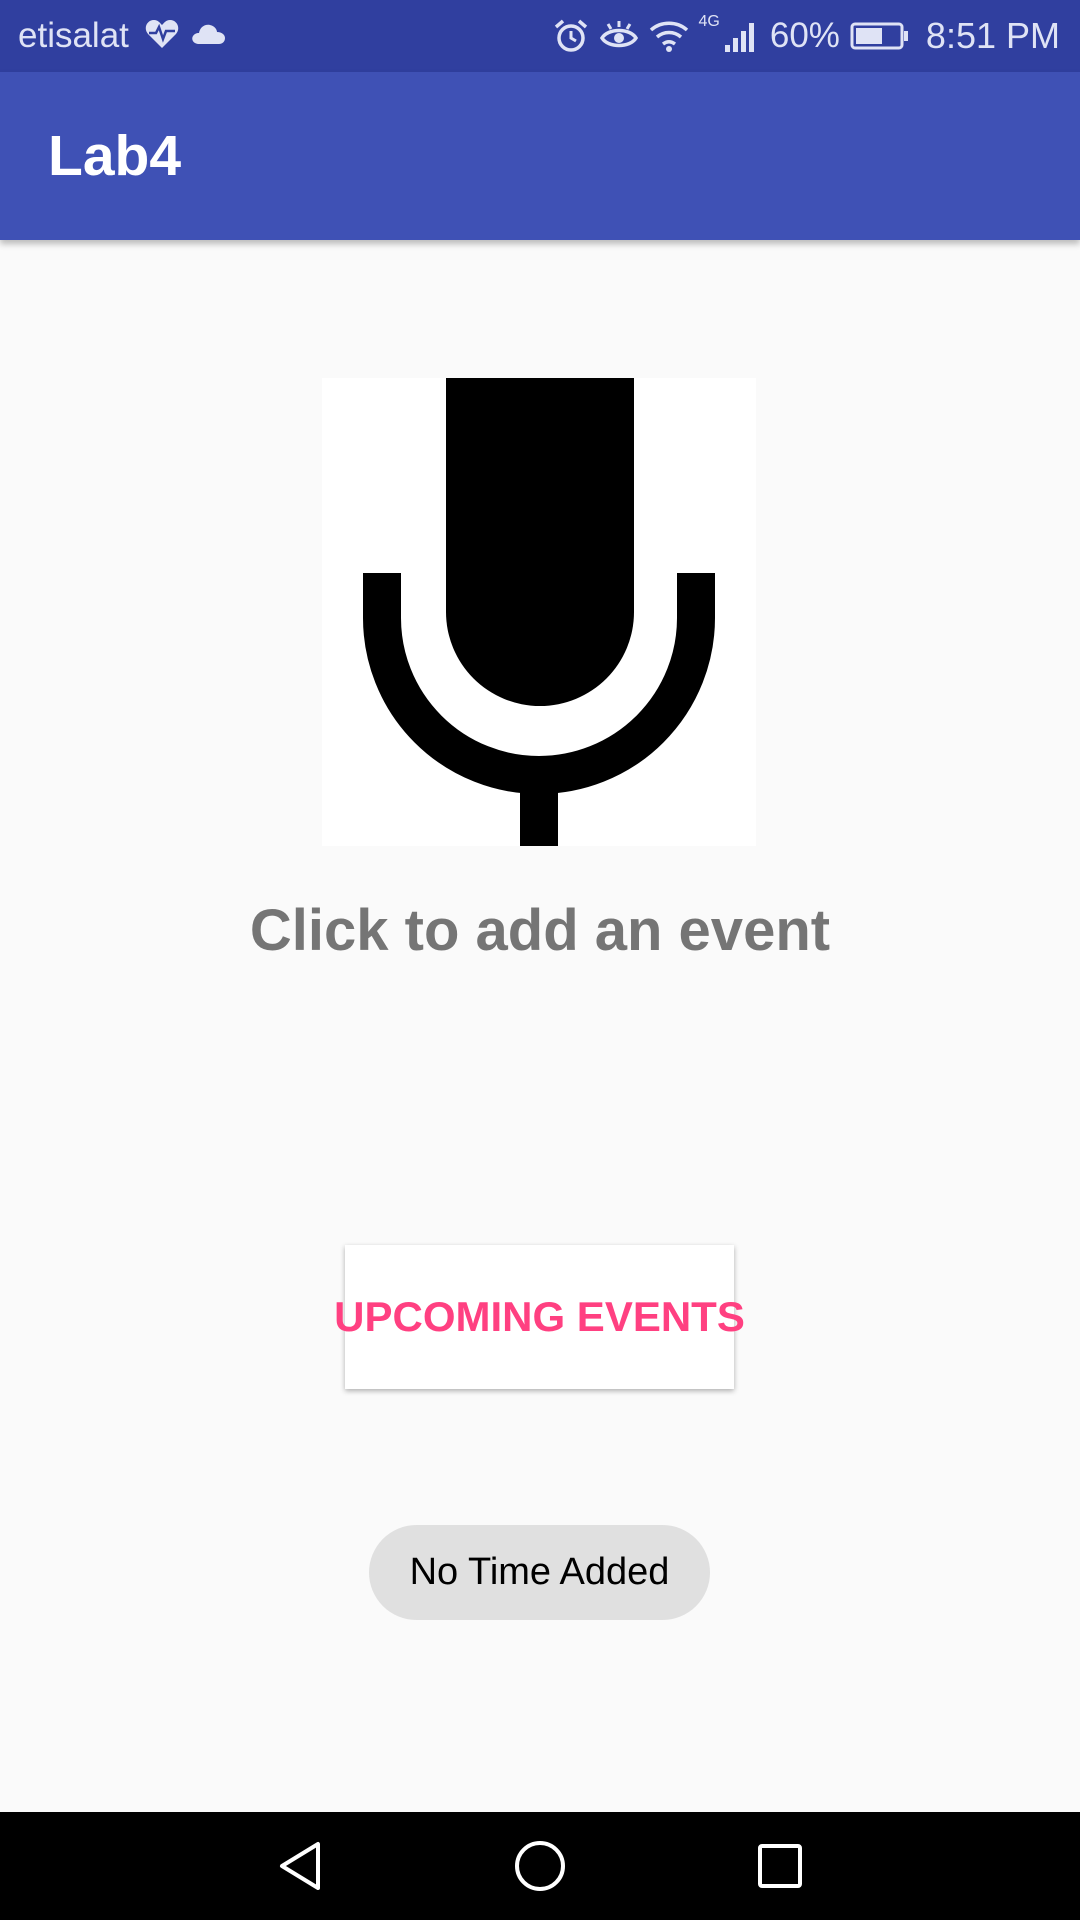 The height and width of the screenshot is (1920, 1080). I want to click on cloud-icon, so click(208, 36).